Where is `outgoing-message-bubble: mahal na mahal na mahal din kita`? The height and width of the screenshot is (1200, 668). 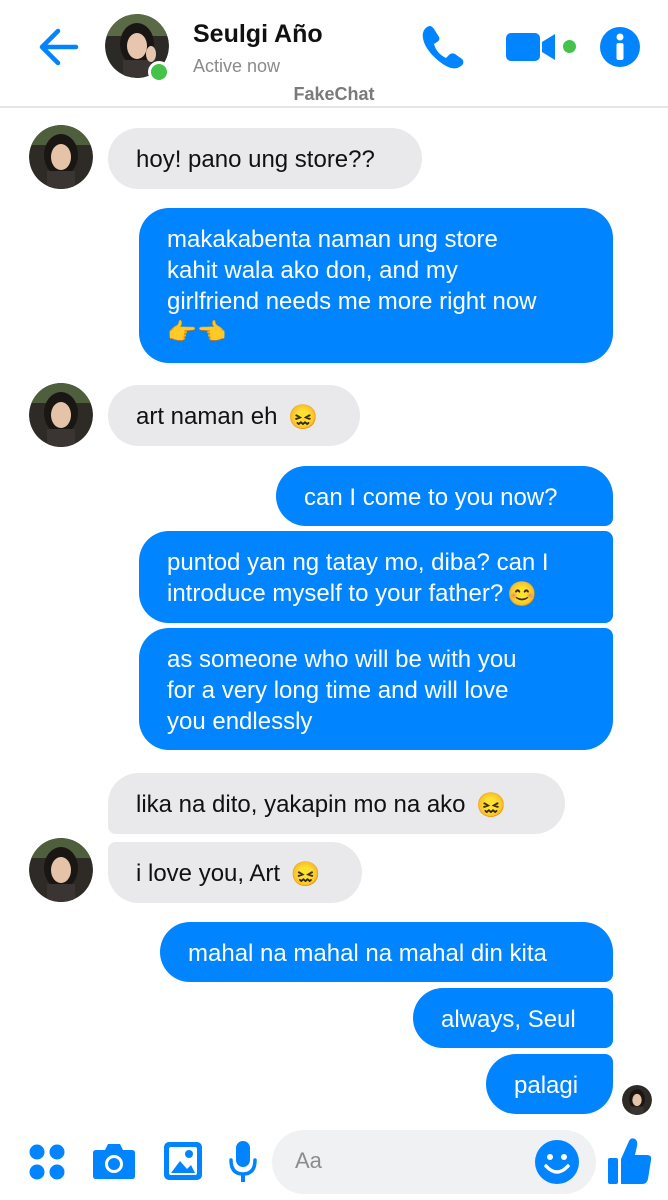
outgoing-message-bubble: mahal na mahal na mahal din kita is located at coordinates (386, 952).